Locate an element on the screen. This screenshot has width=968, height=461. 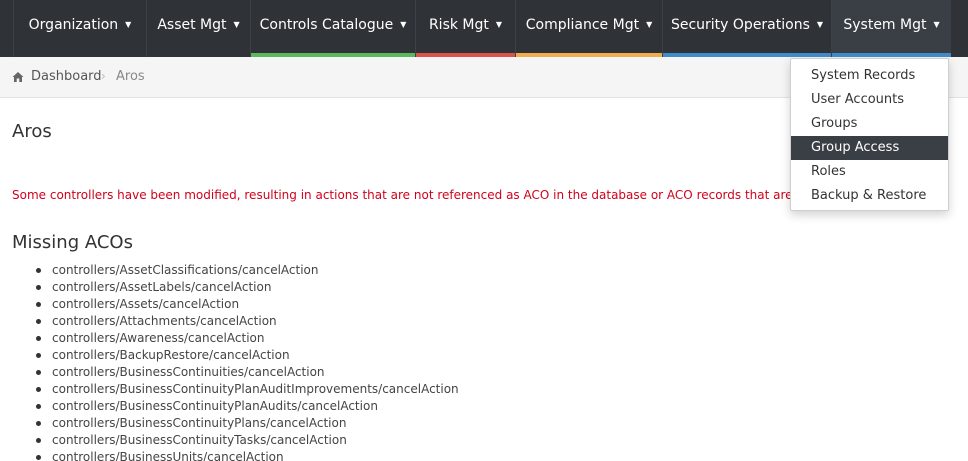
breadcrumb-dashboard-link: Dashboard is located at coordinates (66, 76).